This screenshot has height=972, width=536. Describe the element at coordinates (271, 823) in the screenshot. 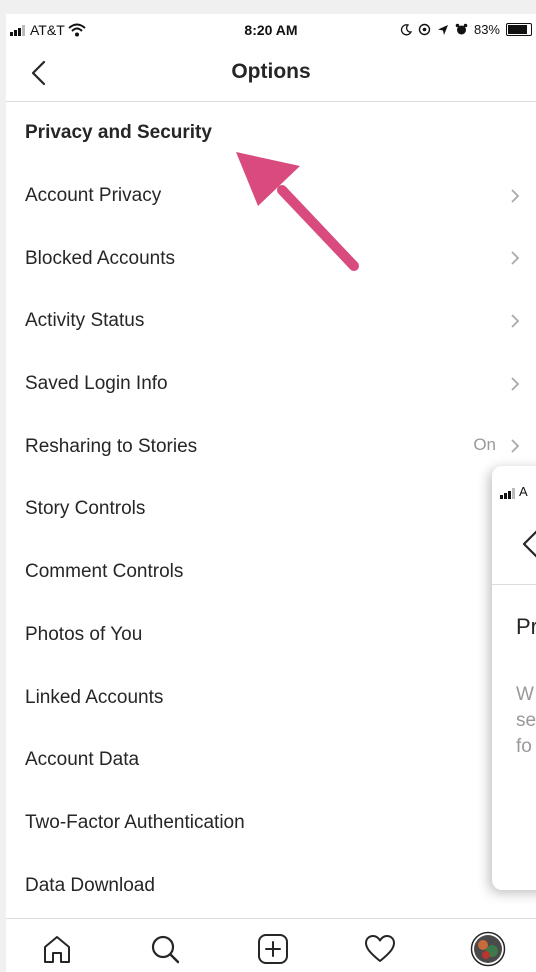

I see `menu-item-two-factor-authentication: Two-Factor Authentication` at that location.